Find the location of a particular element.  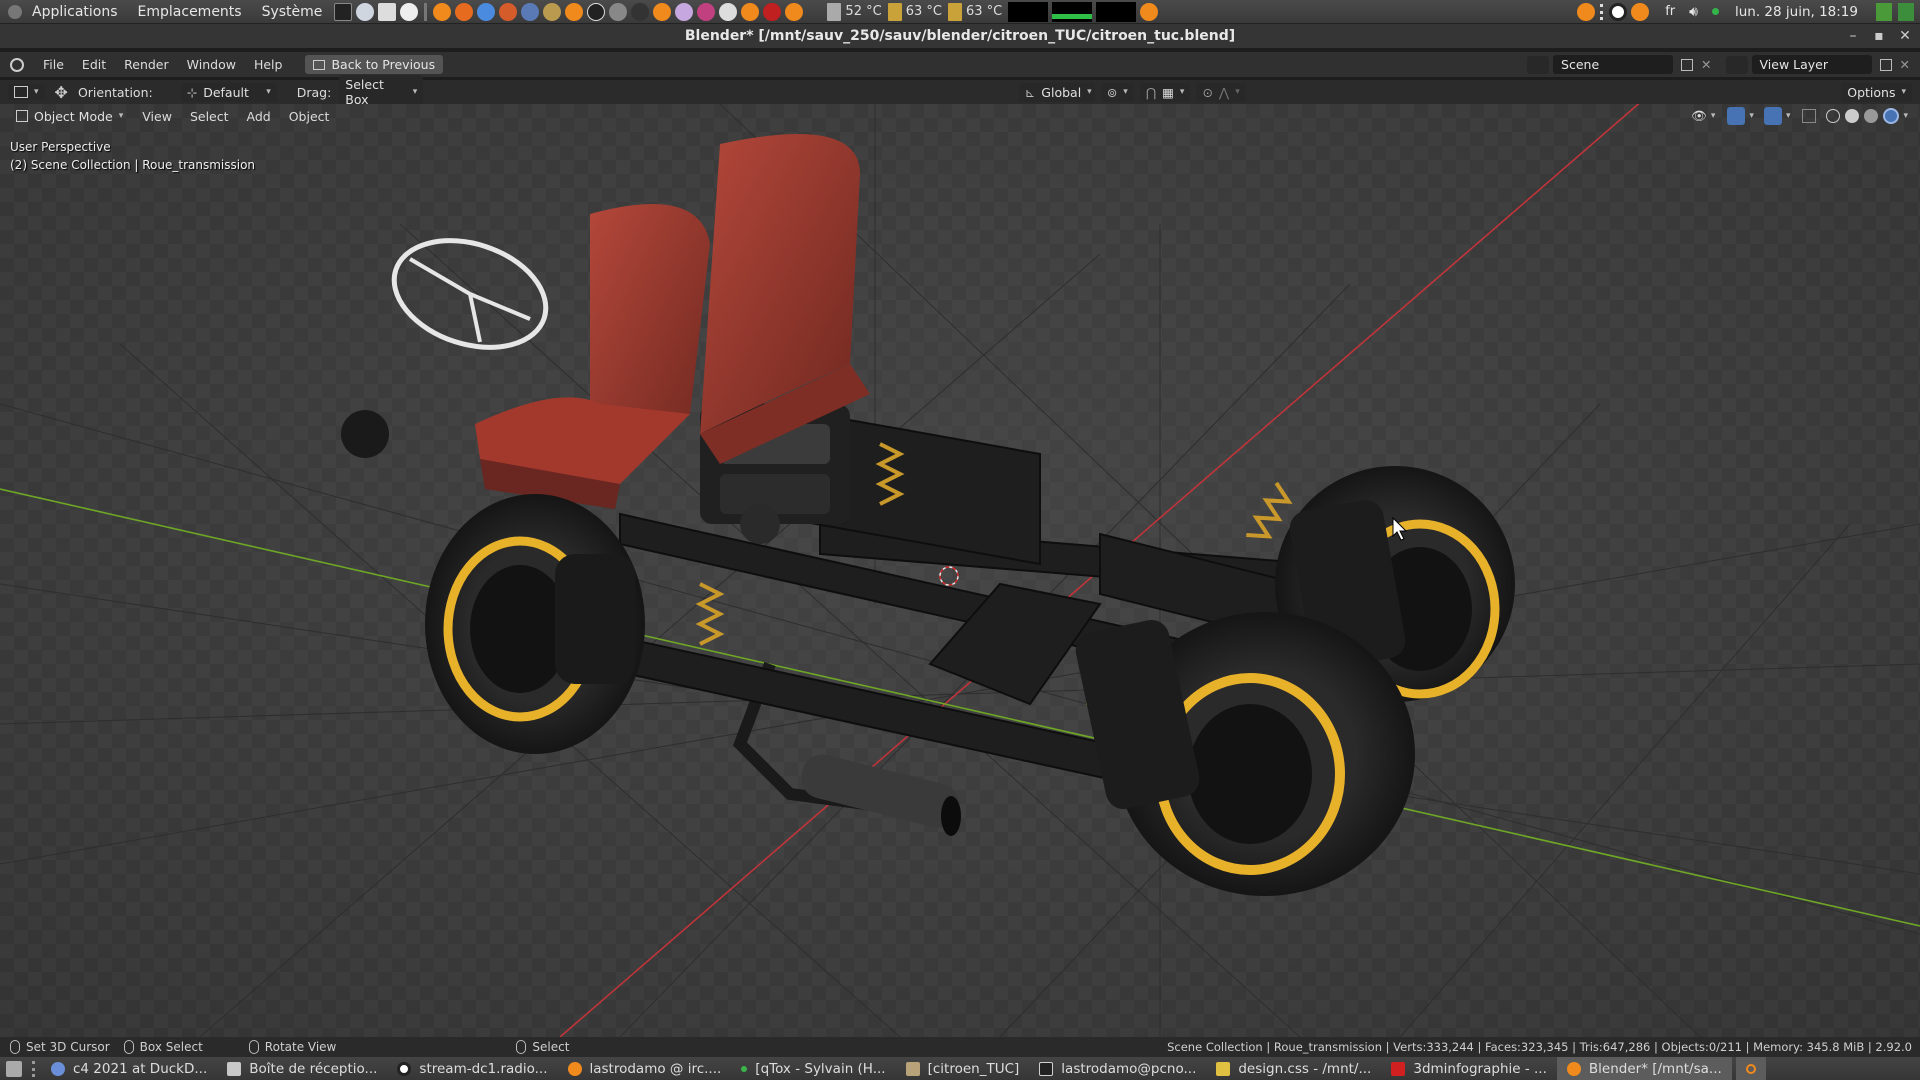

menu-window: Window is located at coordinates (211, 64).